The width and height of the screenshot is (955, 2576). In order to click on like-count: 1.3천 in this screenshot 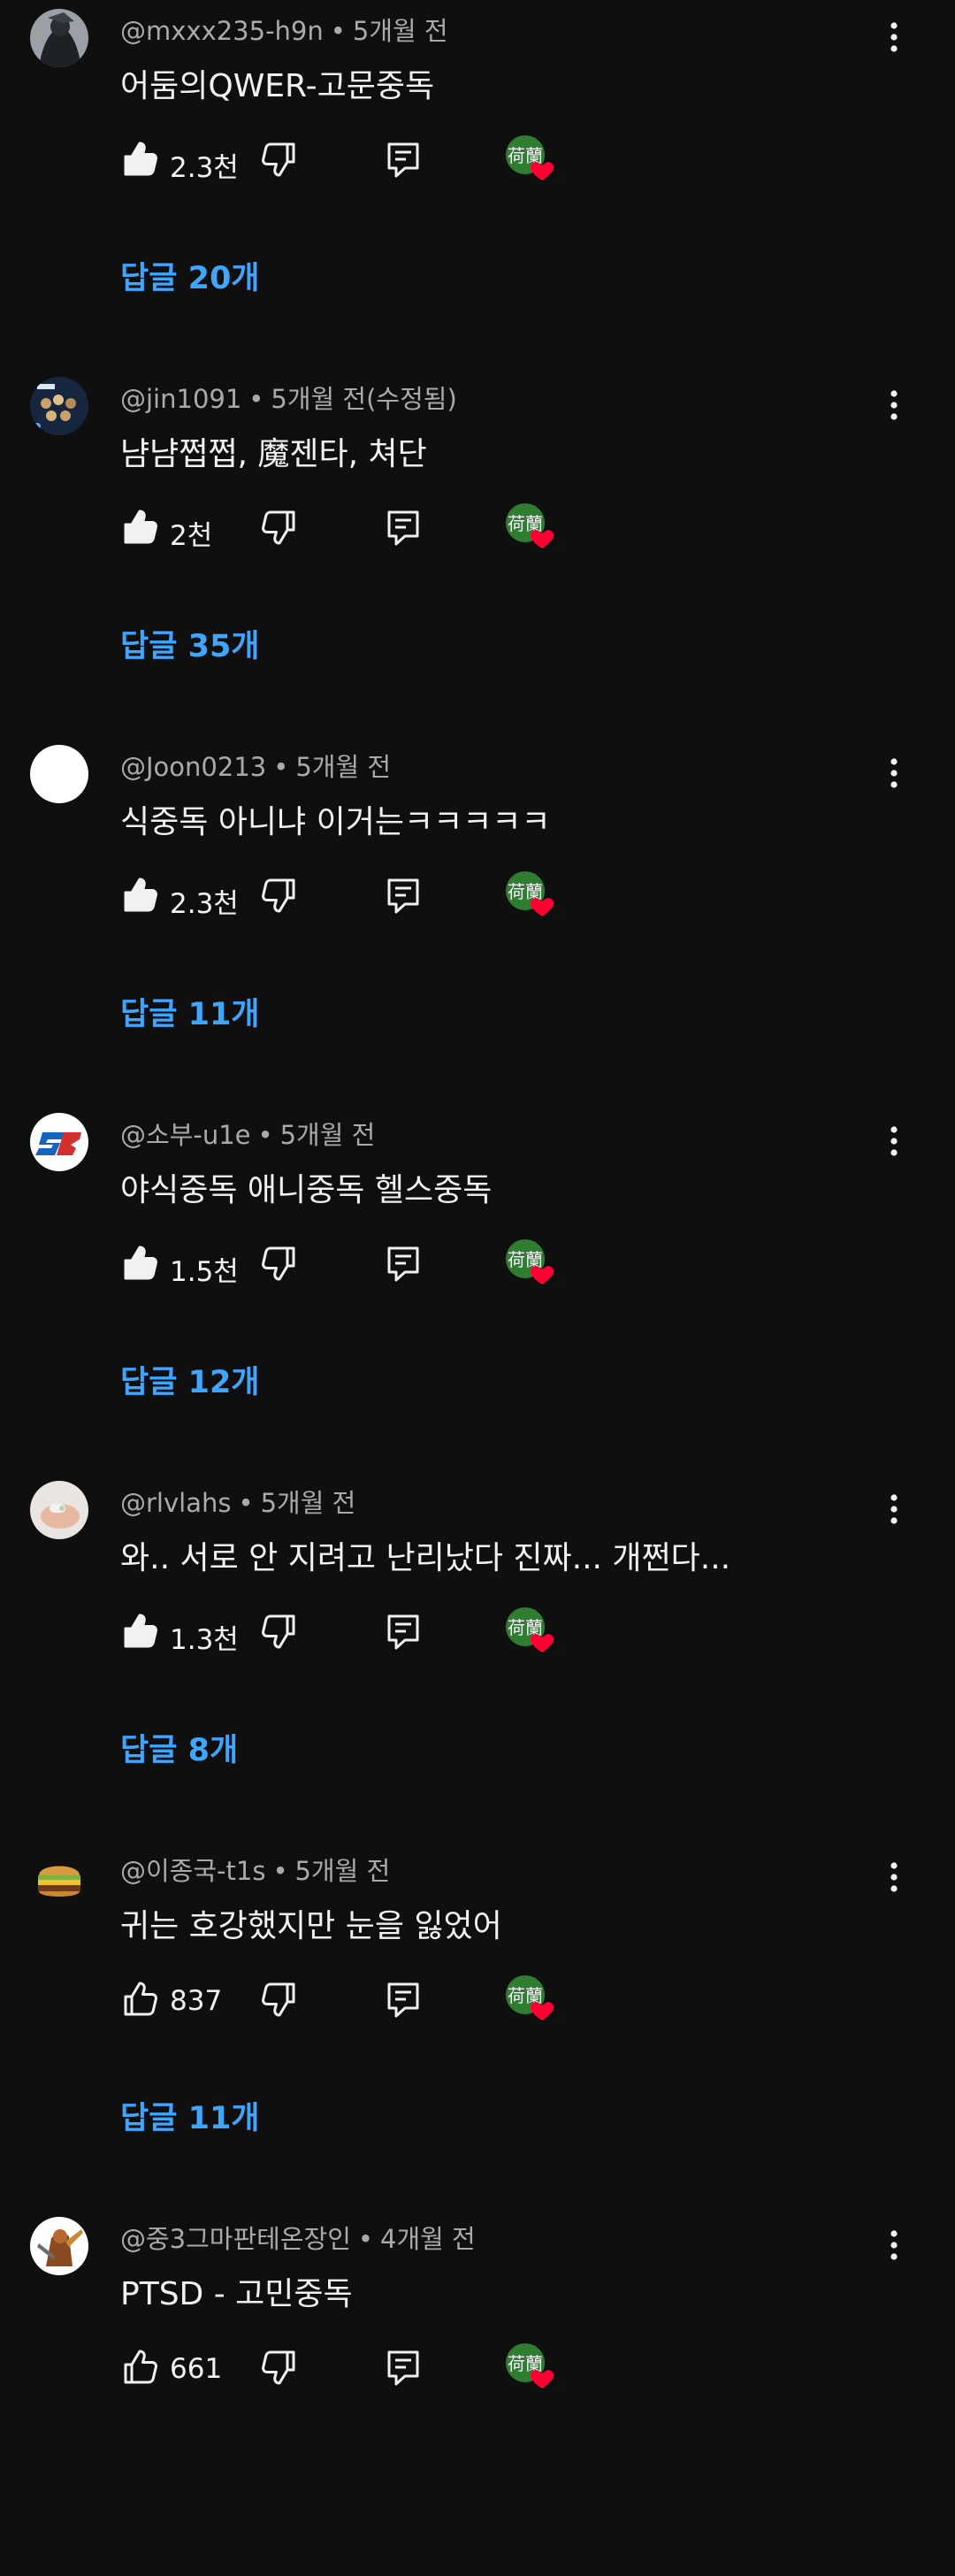, I will do `click(205, 1640)`.